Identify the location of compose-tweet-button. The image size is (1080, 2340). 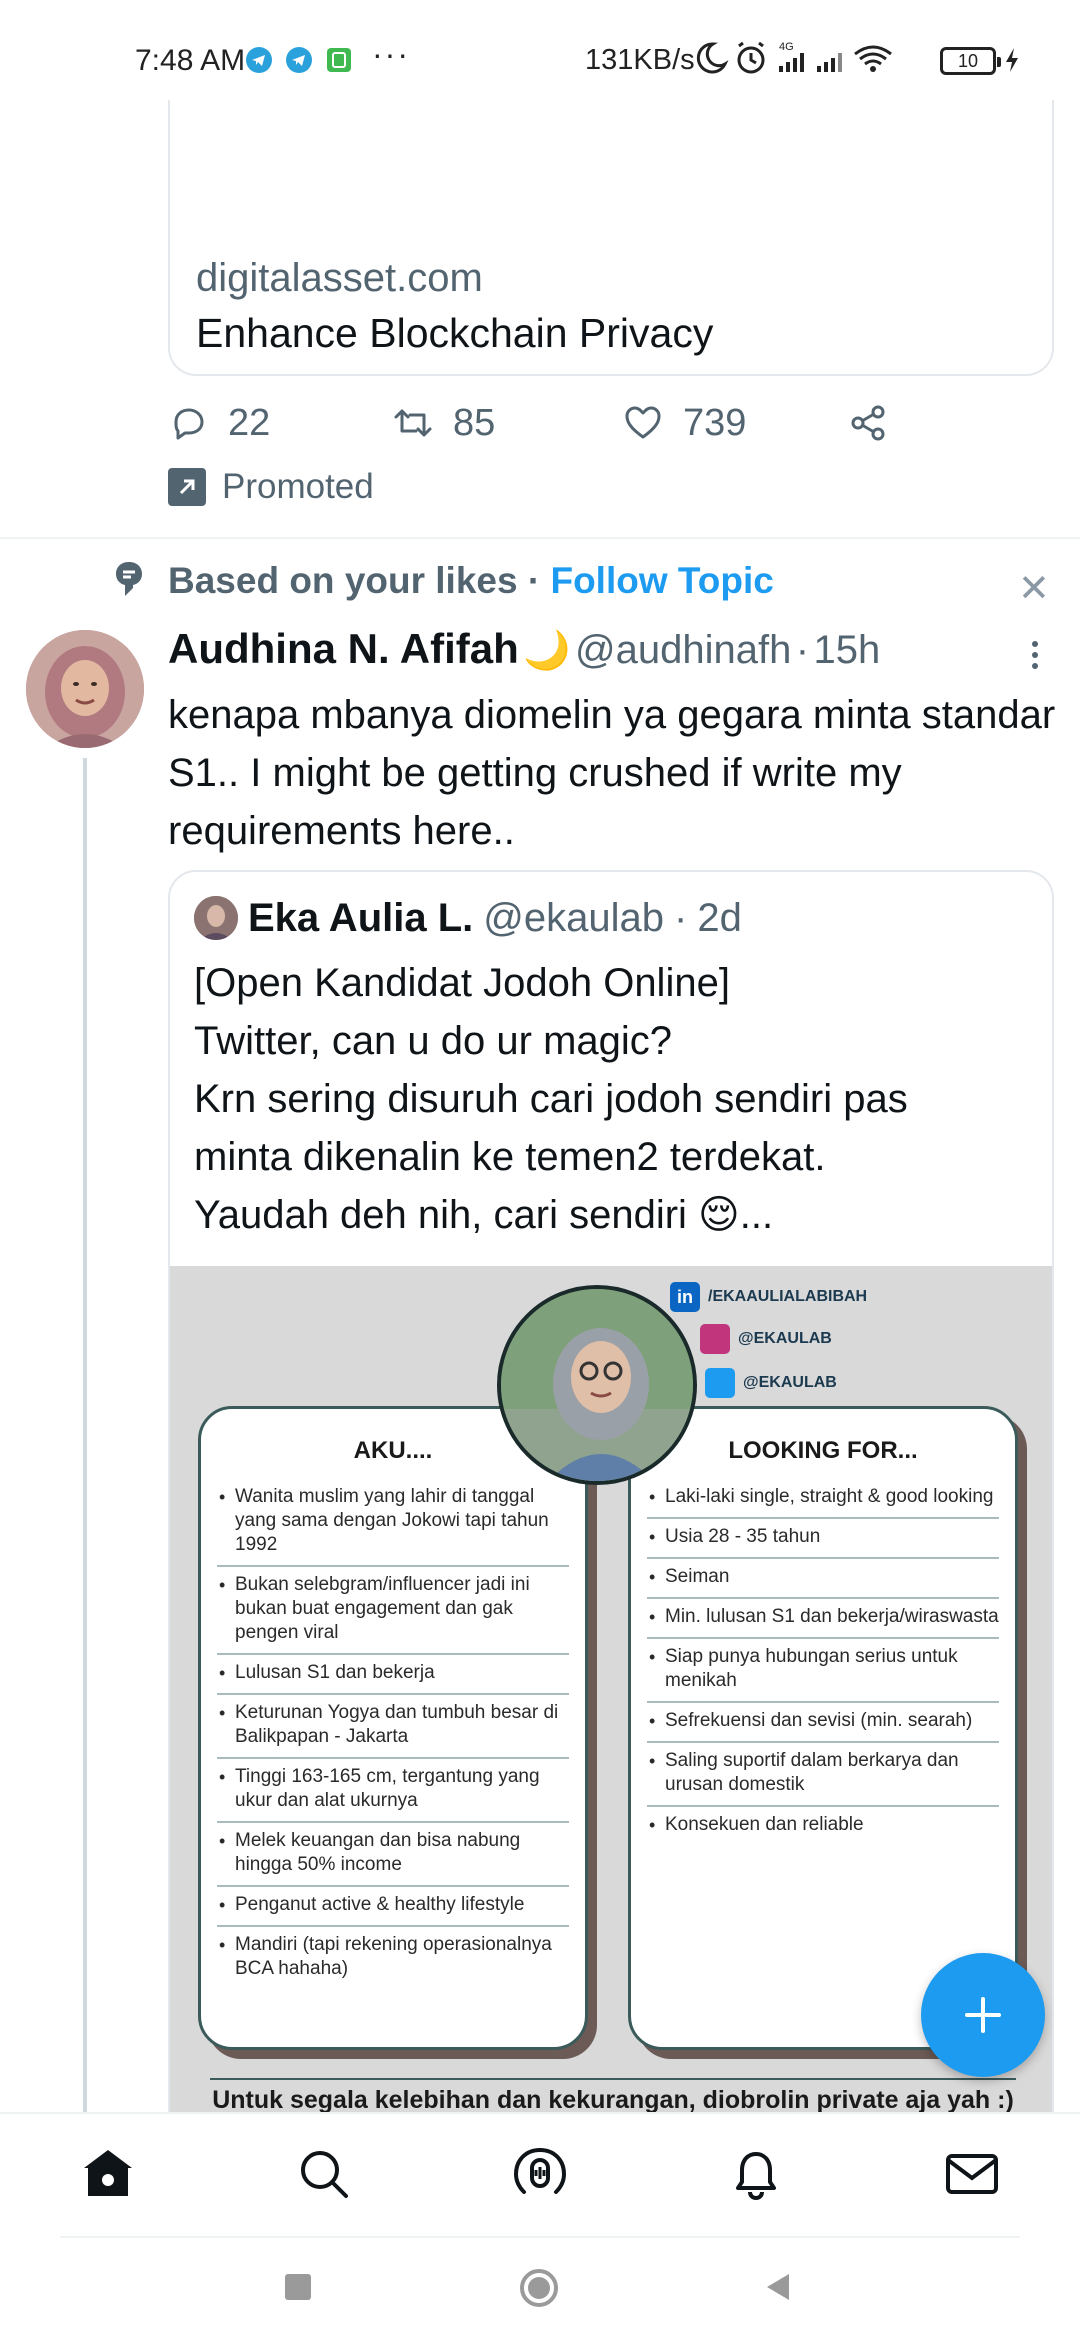
(983, 2015).